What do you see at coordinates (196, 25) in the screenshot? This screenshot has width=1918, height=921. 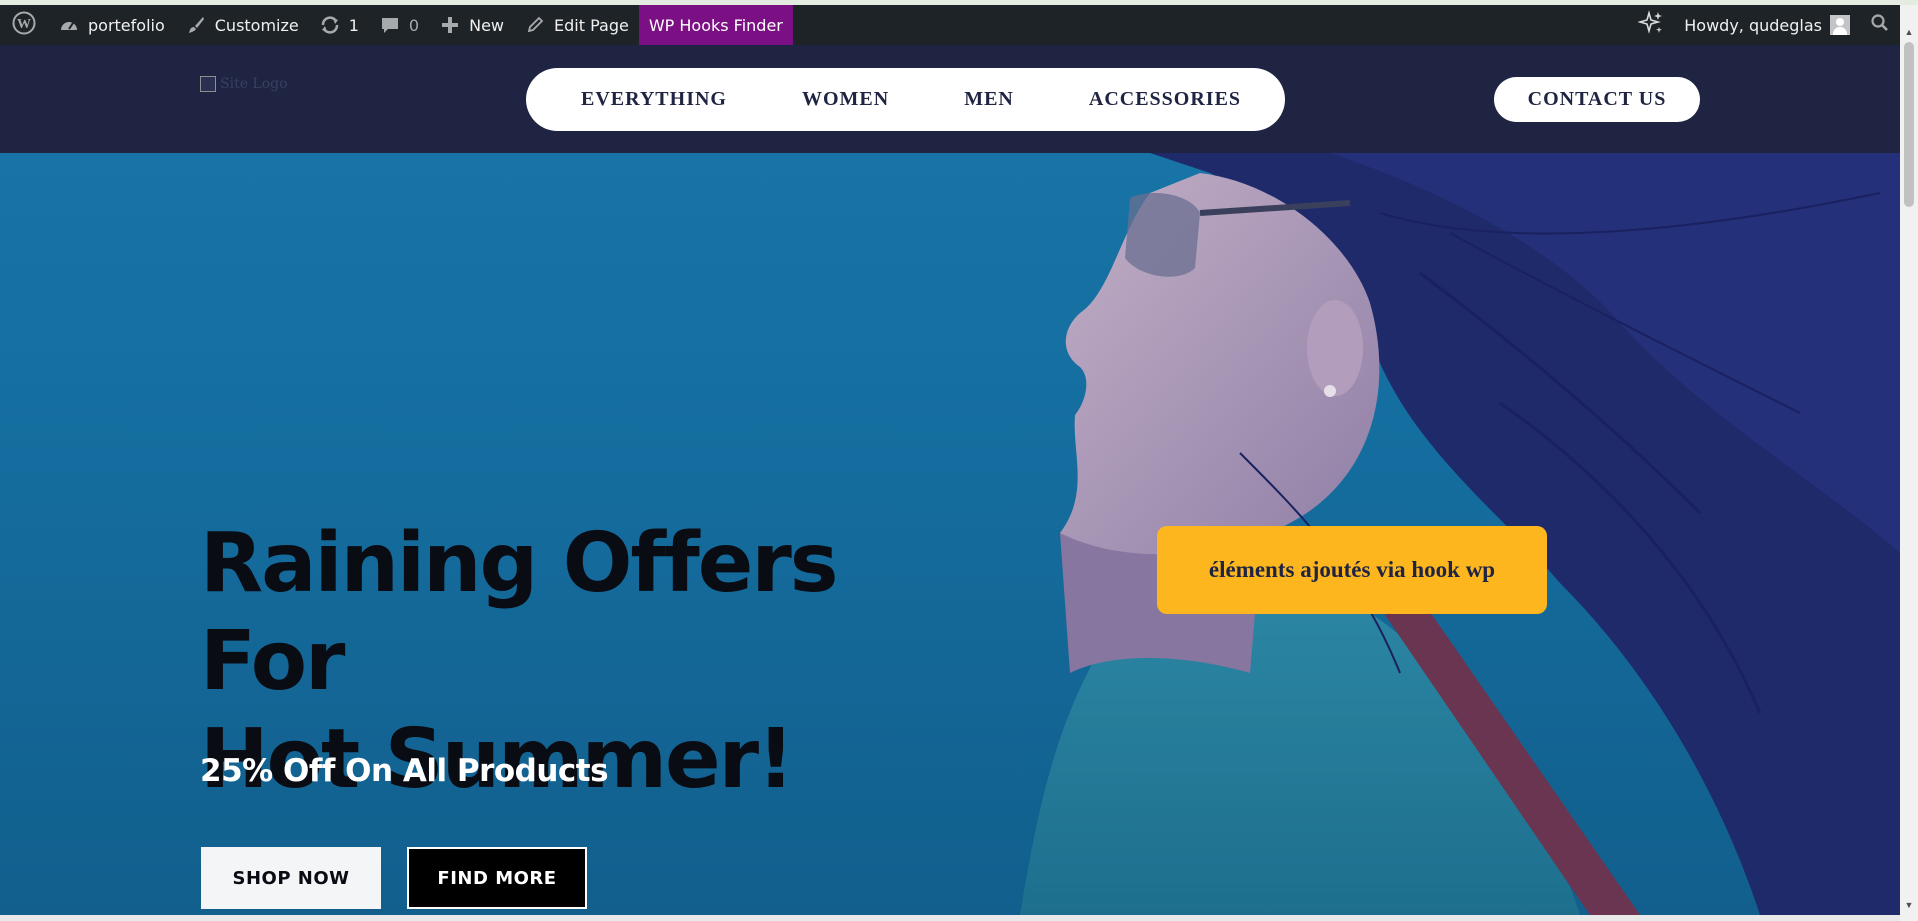 I see `paintbrush-icon` at bounding box center [196, 25].